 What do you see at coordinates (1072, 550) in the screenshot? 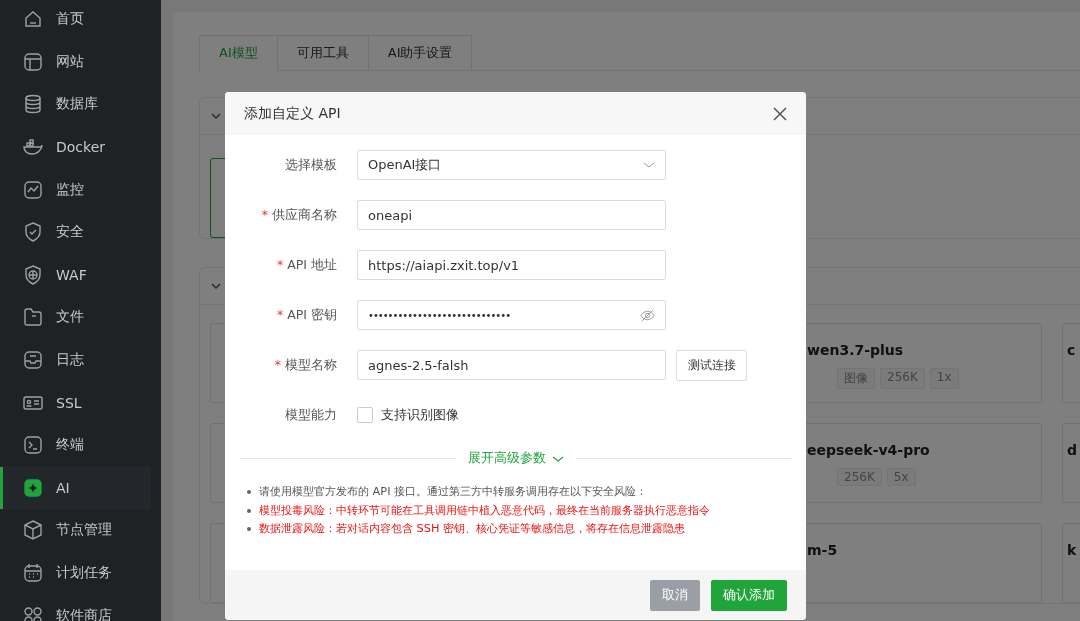
I see `model-name: k` at bounding box center [1072, 550].